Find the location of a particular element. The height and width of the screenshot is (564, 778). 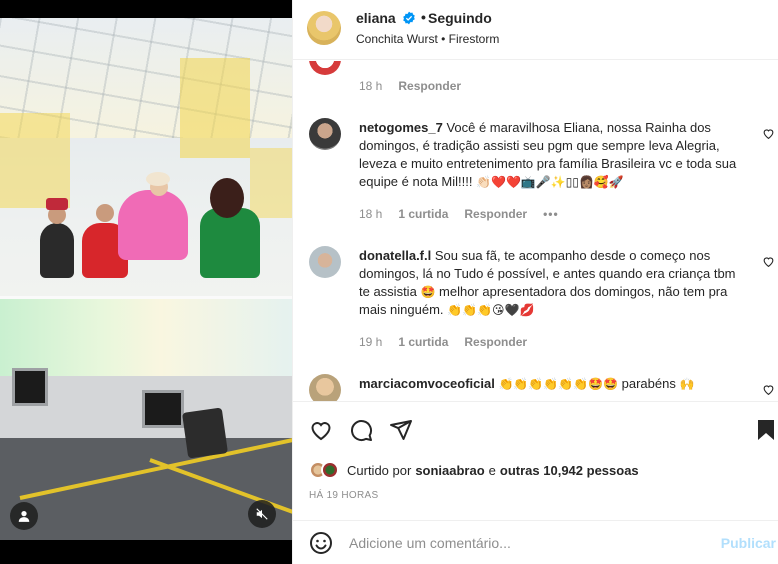

likes-others-link: outras 10,942 pessoas is located at coordinates (569, 470).